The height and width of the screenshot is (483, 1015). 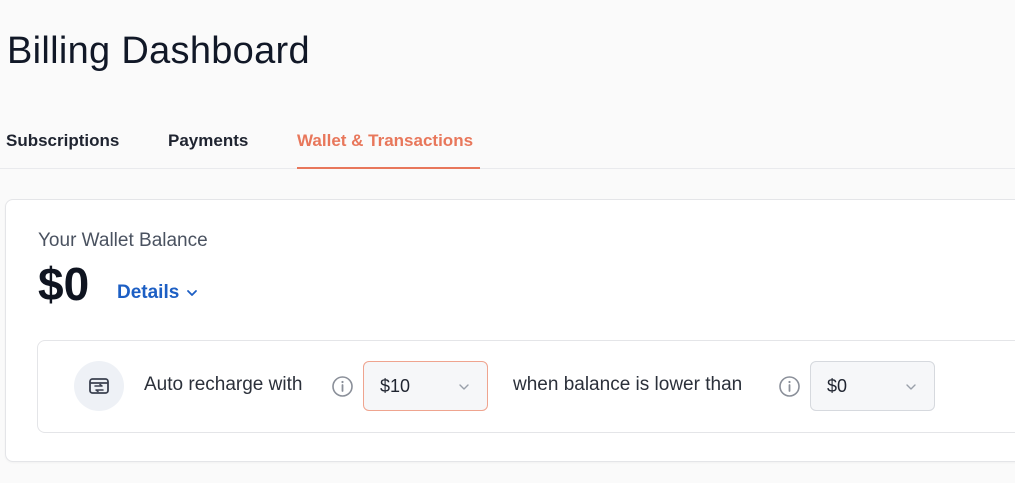 I want to click on auto-recharge-label: Auto recharge with, so click(x=223, y=384).